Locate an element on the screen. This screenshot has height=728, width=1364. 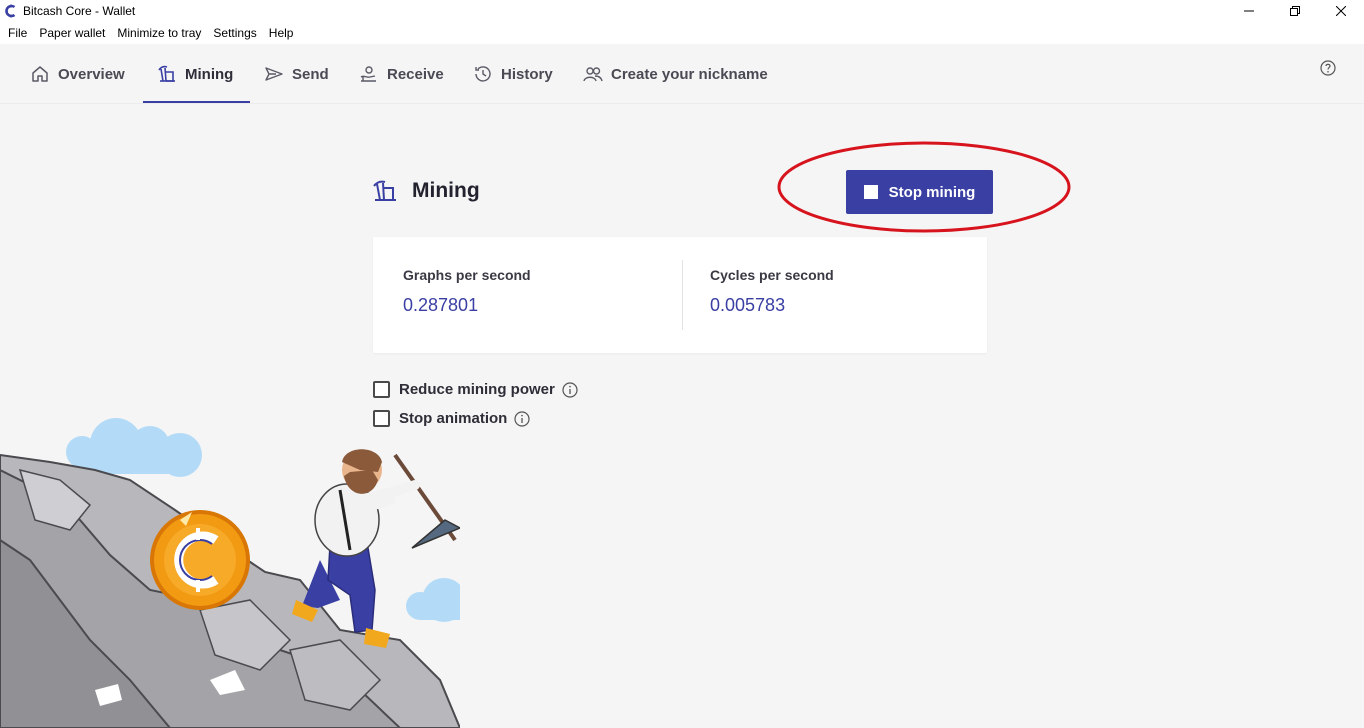
users-icon is located at coordinates (593, 74).